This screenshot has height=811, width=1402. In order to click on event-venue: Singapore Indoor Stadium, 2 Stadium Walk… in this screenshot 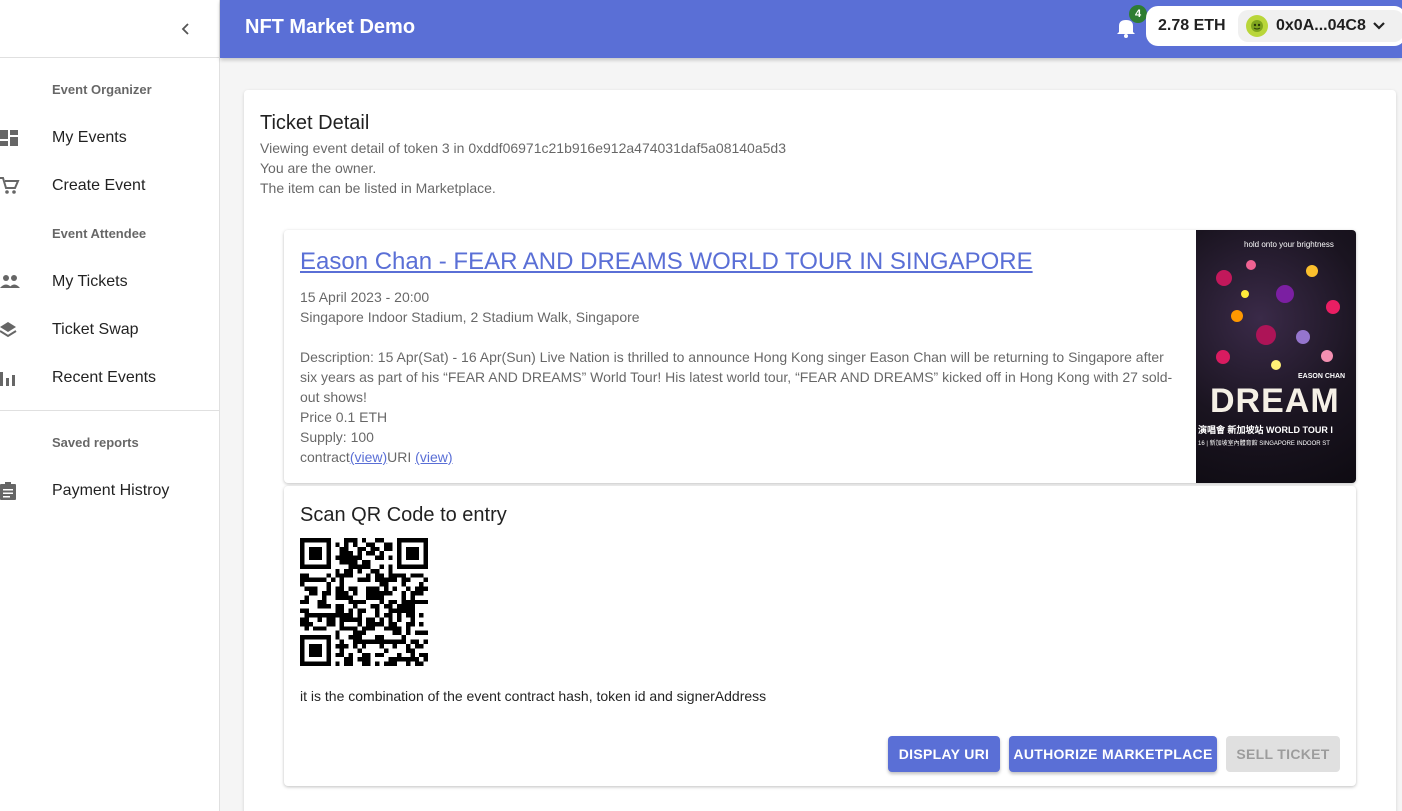, I will do `click(470, 317)`.